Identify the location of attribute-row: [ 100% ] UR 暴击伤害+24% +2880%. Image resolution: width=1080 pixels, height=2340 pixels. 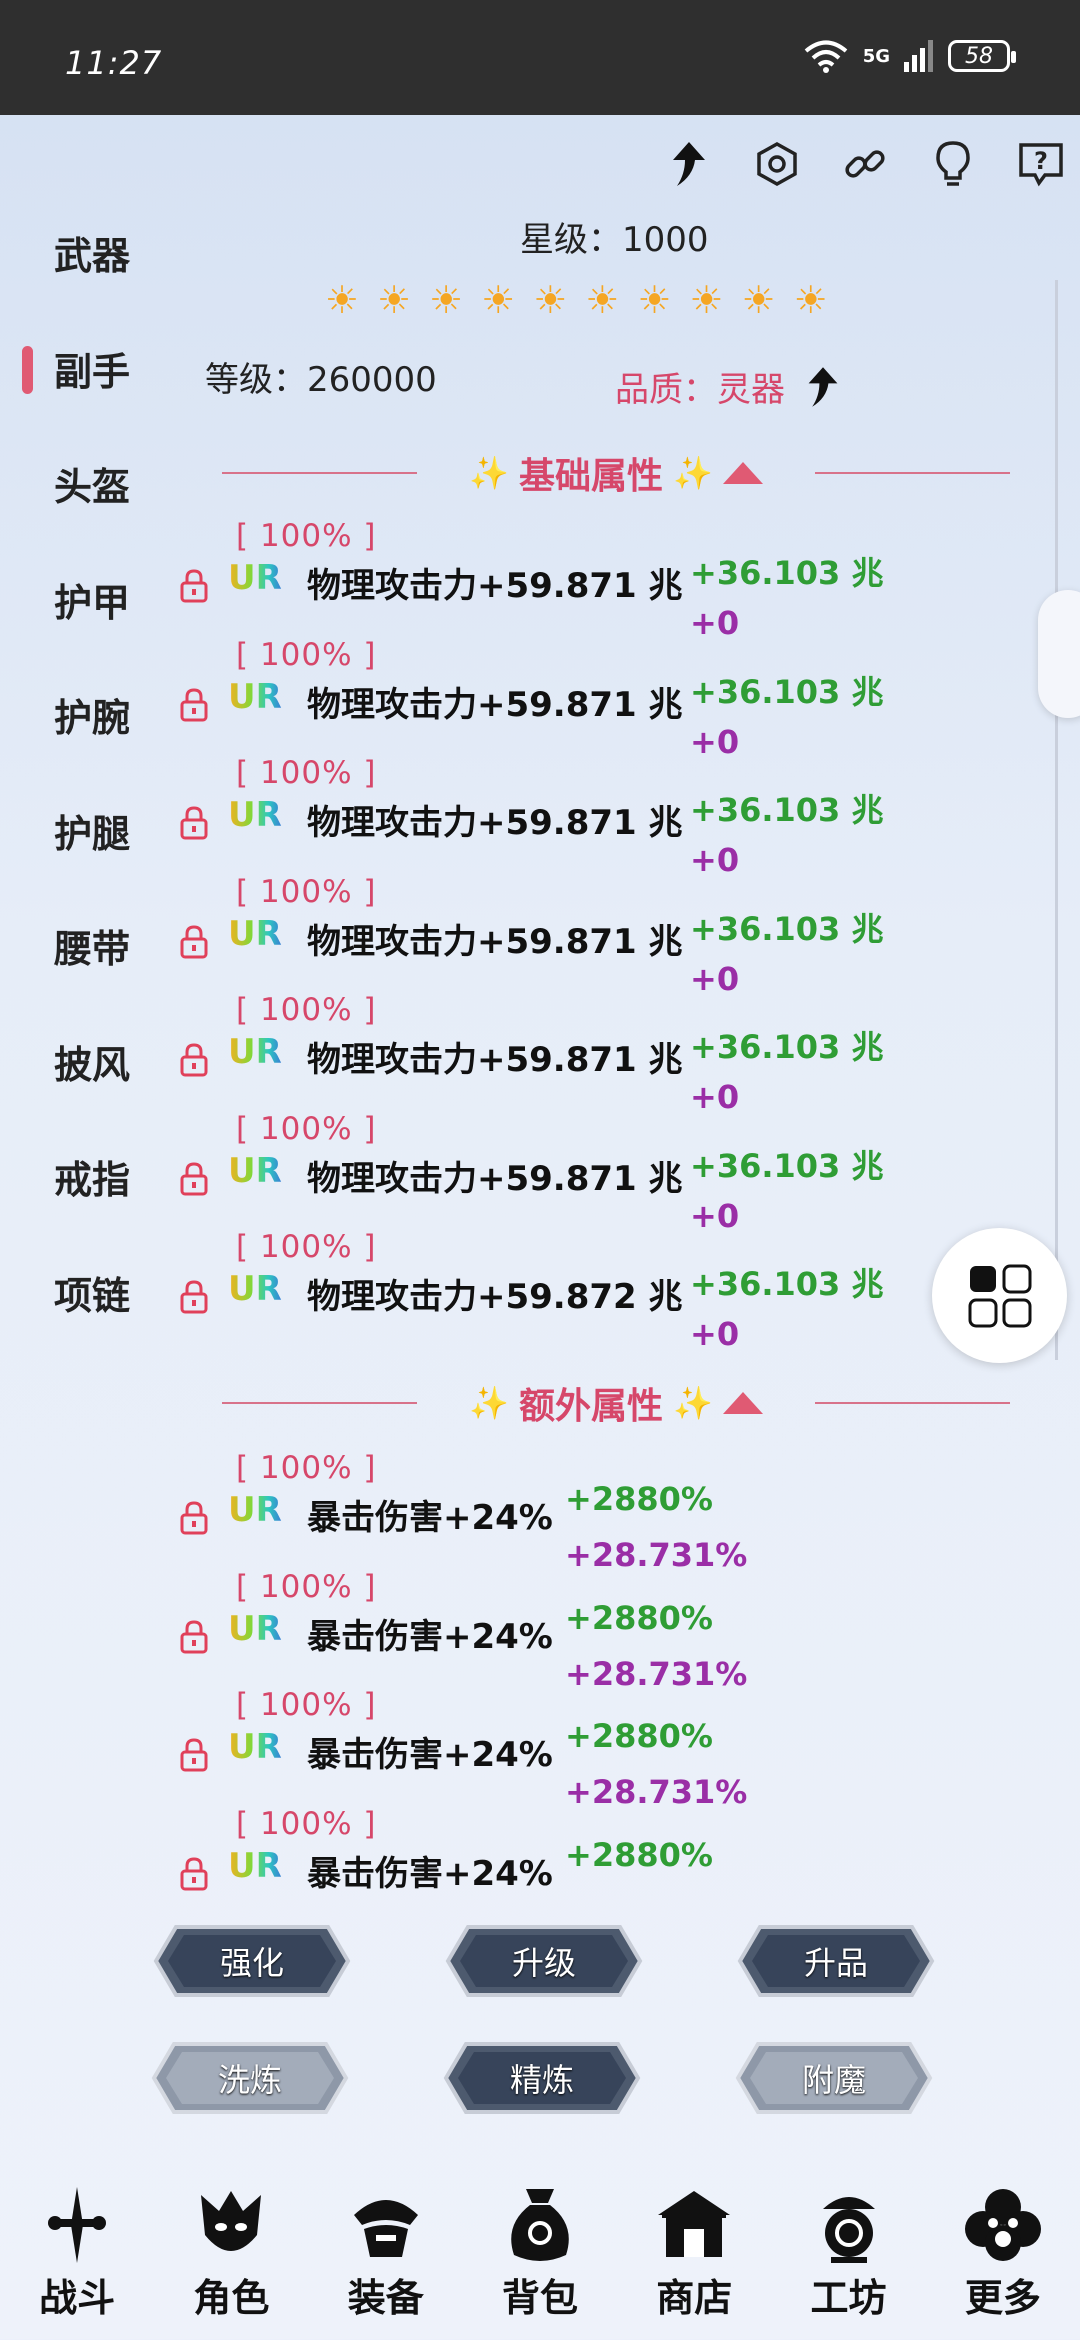
(610, 1863).